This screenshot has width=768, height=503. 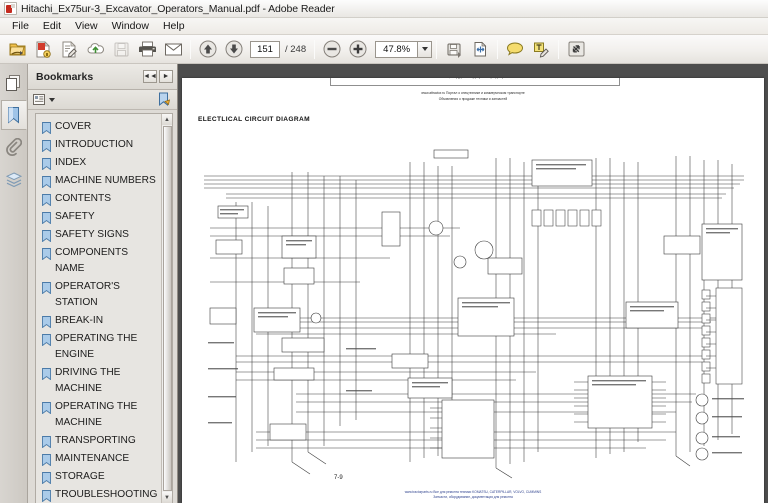 What do you see at coordinates (71, 162) in the screenshot?
I see `bookmark-label: INDEX` at bounding box center [71, 162].